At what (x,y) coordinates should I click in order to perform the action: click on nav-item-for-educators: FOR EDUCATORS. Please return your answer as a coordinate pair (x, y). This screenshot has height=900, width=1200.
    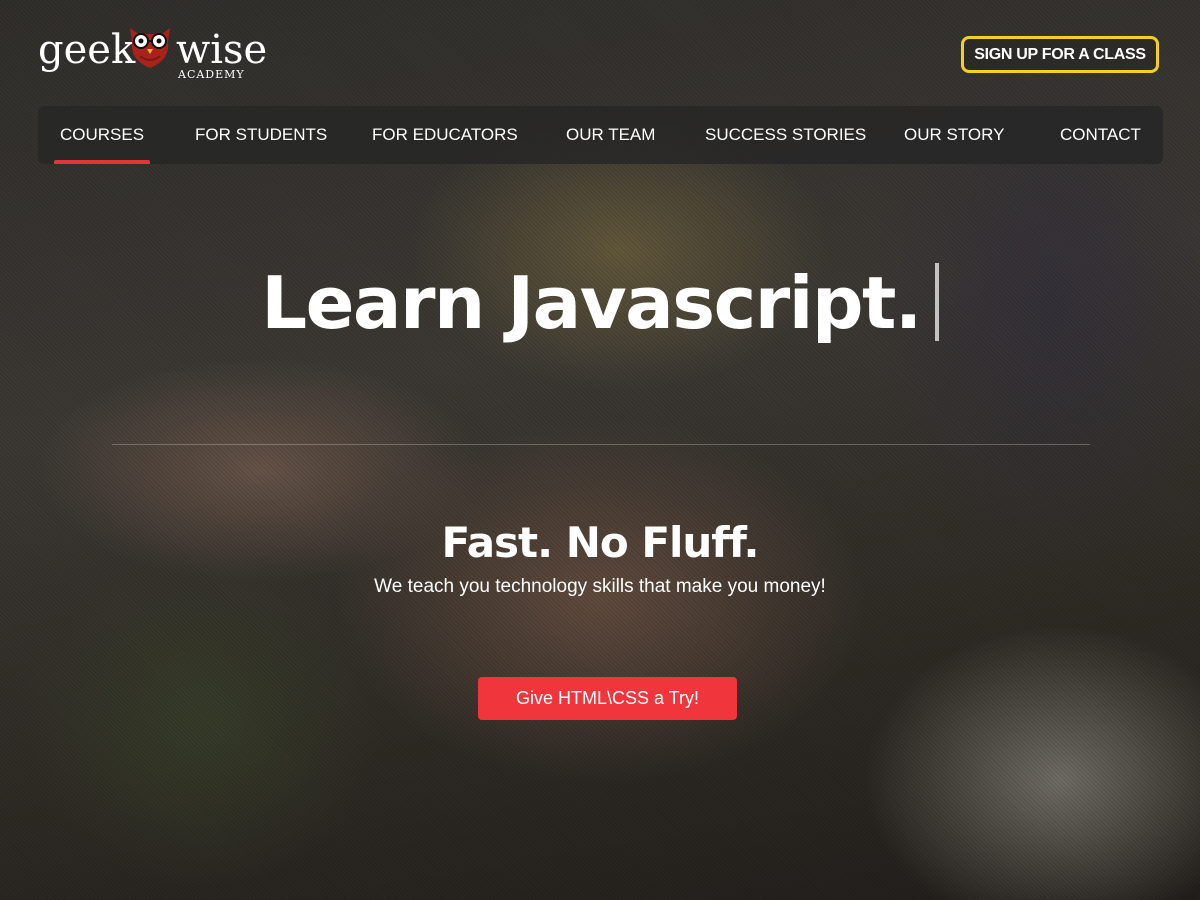
    Looking at the image, I should click on (445, 135).